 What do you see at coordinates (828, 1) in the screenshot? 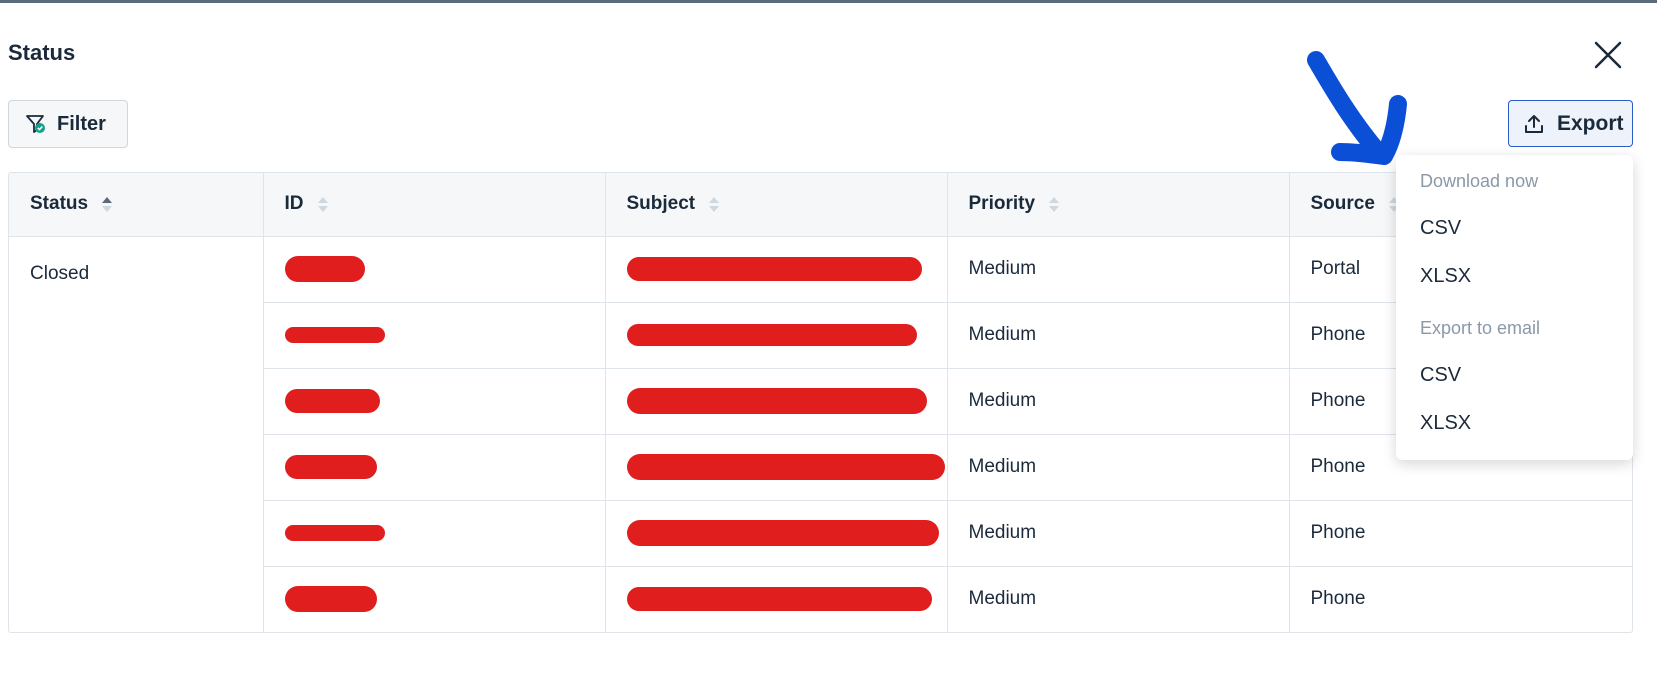
I see `top-border` at bounding box center [828, 1].